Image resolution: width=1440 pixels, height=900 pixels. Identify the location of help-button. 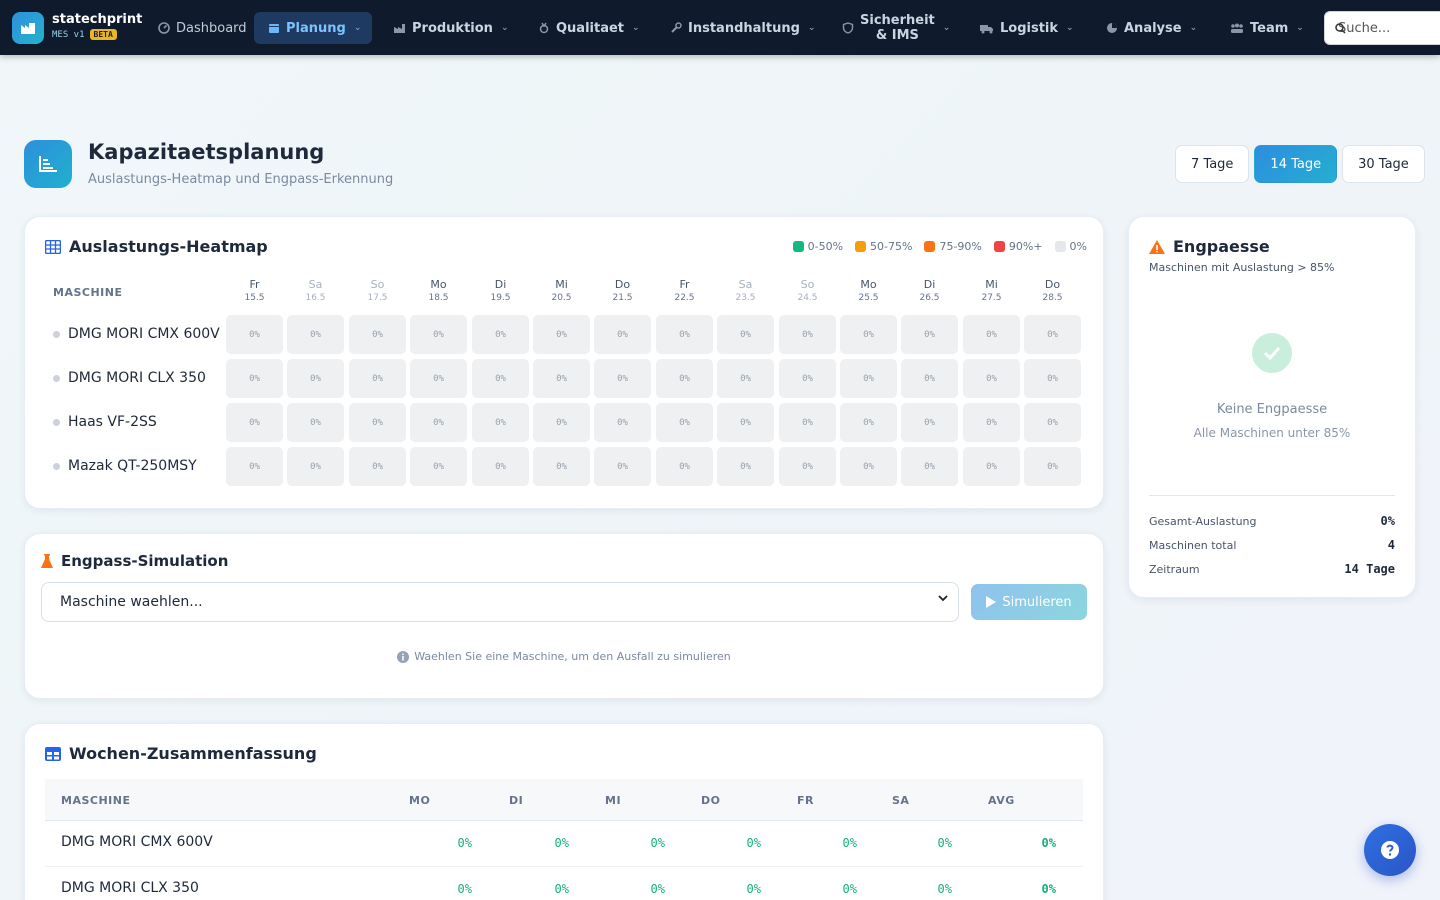
(1390, 850).